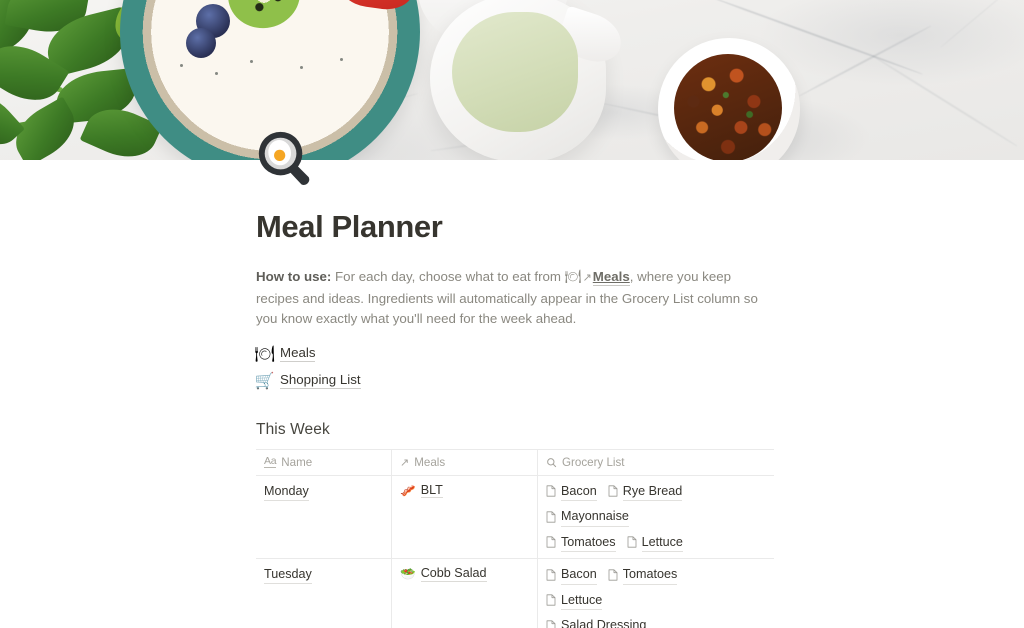 The width and height of the screenshot is (1024, 628). I want to click on grocery-chip-list: Bacon Tomatoes Lettuce Salad Dressing, so click(656, 596).